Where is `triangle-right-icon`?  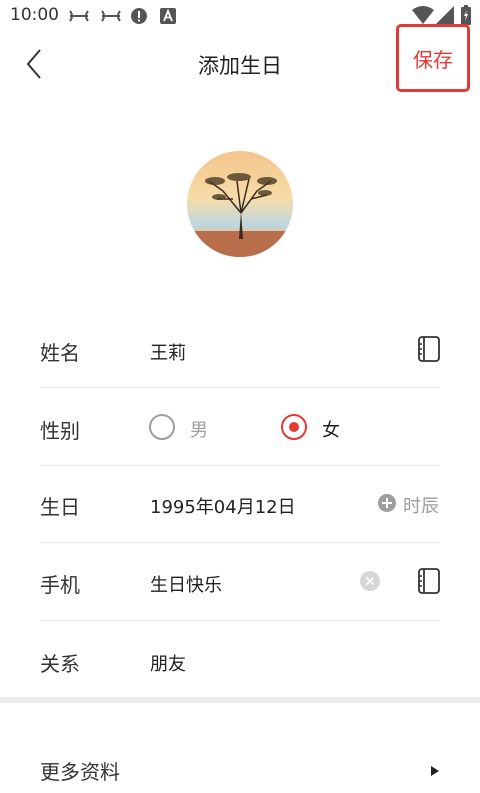 triangle-right-icon is located at coordinates (435, 771).